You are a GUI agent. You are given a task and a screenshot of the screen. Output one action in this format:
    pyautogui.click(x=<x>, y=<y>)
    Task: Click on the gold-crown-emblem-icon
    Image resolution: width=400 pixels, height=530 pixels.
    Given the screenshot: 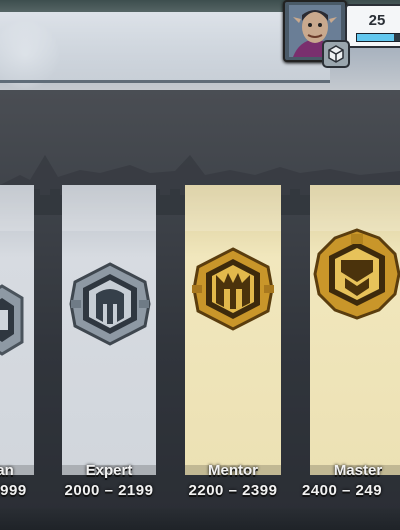 What is the action you would take?
    pyautogui.click(x=233, y=289)
    